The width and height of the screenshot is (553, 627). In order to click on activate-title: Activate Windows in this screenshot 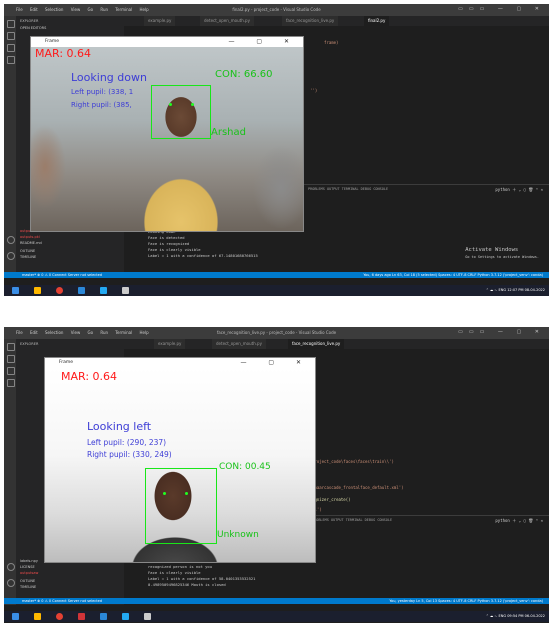, I will do `click(492, 250)`.